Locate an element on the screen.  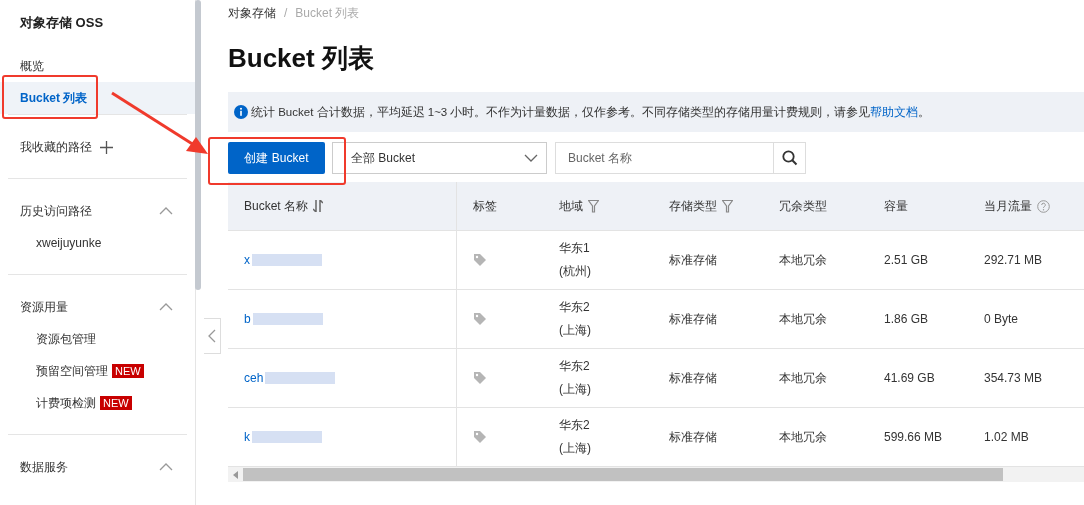
section-title: 资源用量 is located at coordinates (44, 307).